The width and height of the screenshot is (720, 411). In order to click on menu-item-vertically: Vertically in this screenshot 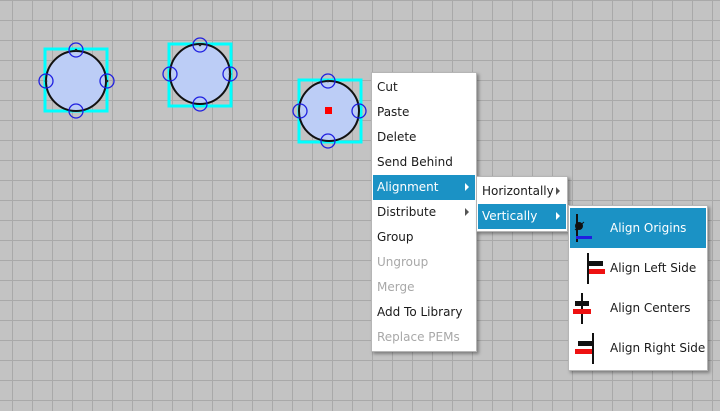, I will do `click(522, 216)`.